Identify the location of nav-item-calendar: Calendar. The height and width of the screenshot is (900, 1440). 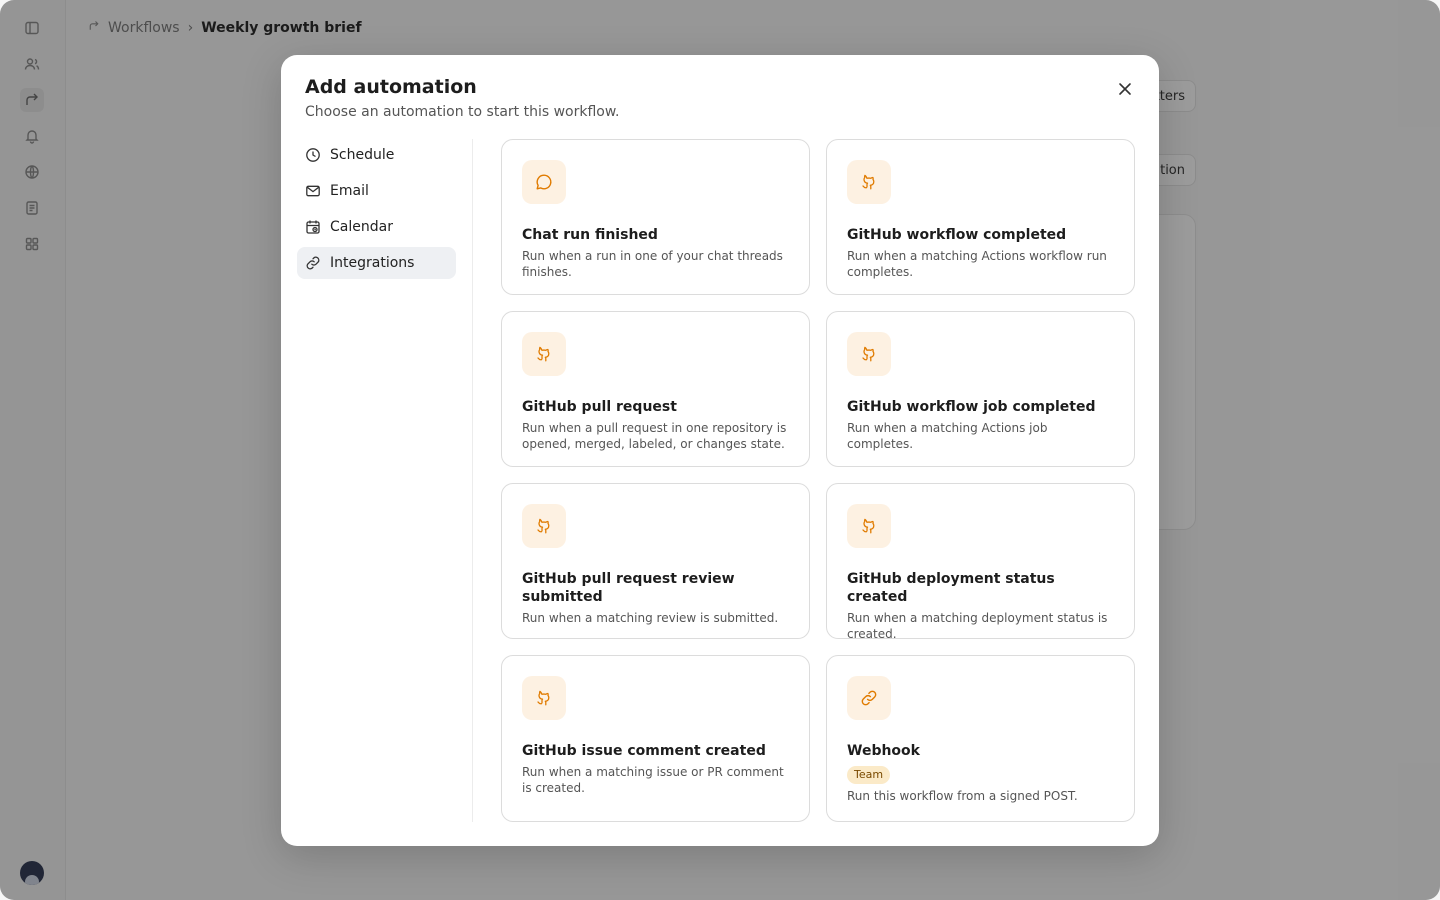
(376, 227).